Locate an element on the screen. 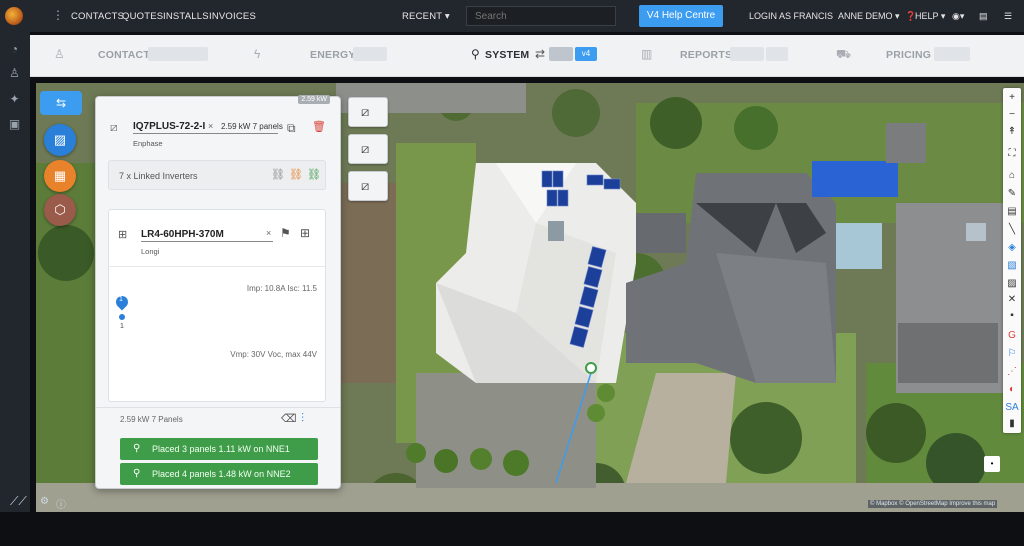  book-icon: ▮ is located at coordinates (1012, 424).